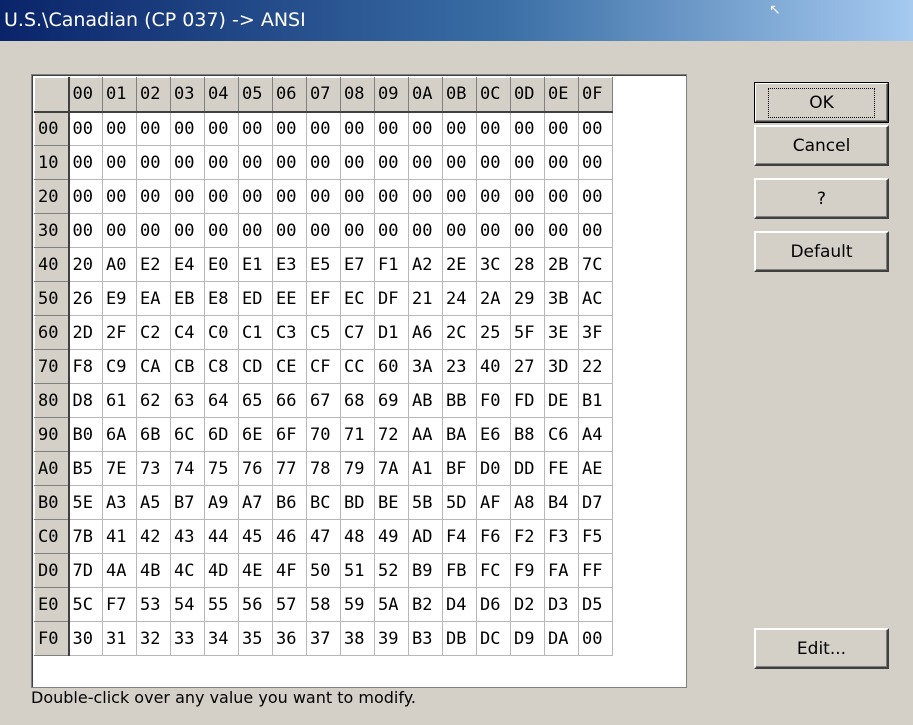 The width and height of the screenshot is (913, 725). What do you see at coordinates (323, 332) in the screenshot?
I see `value-cell: C5` at bounding box center [323, 332].